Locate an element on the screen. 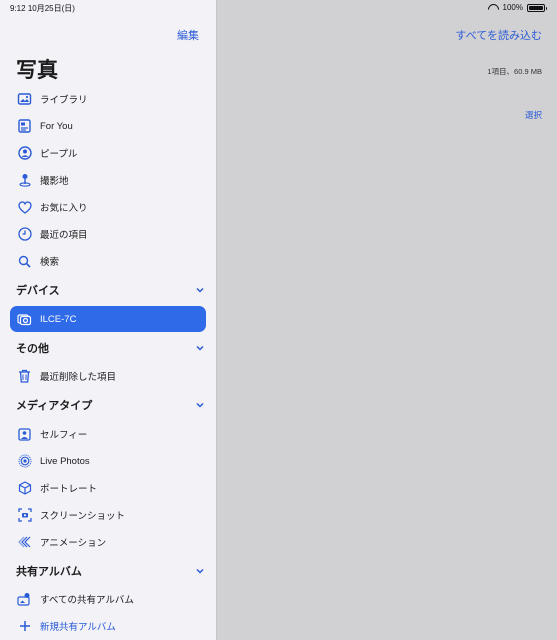 The width and height of the screenshot is (557, 640). sidebar-item-label: すべての共有アルバム is located at coordinates (87, 600).